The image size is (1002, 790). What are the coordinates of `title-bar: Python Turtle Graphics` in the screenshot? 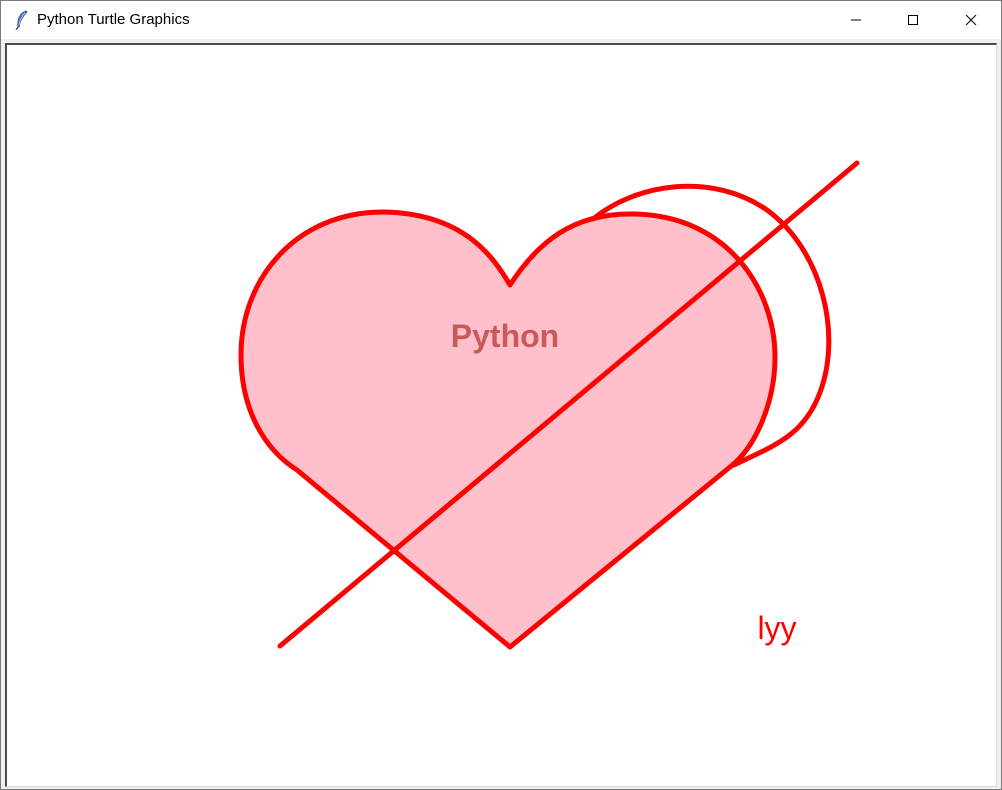 It's located at (501, 20).